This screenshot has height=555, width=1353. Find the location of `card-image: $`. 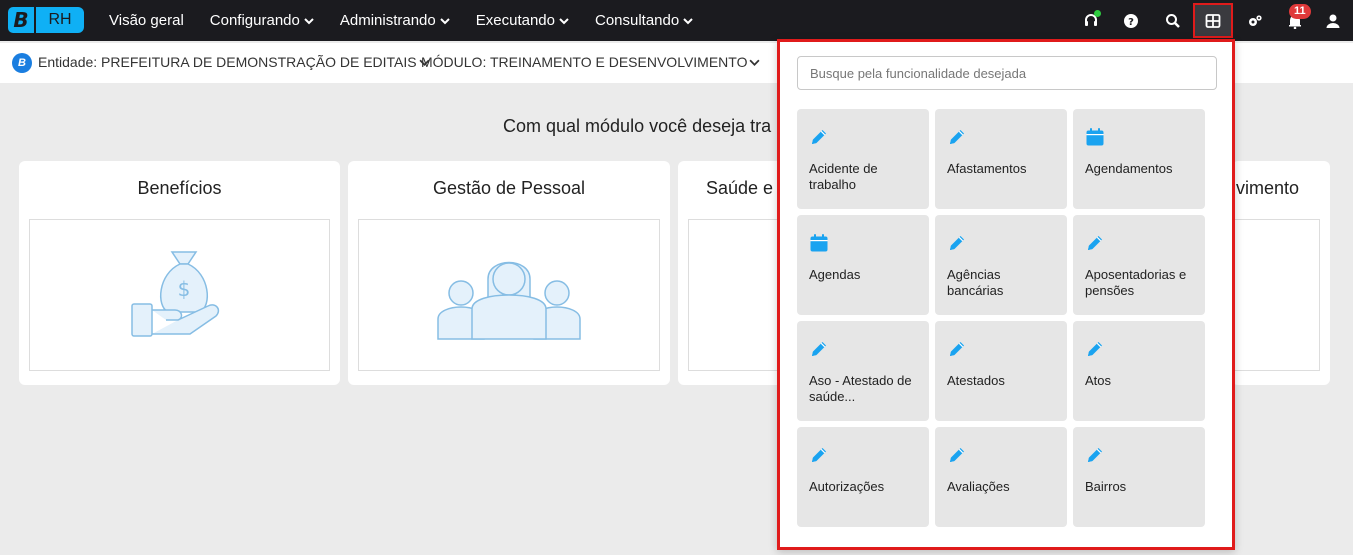

card-image: $ is located at coordinates (179, 295).